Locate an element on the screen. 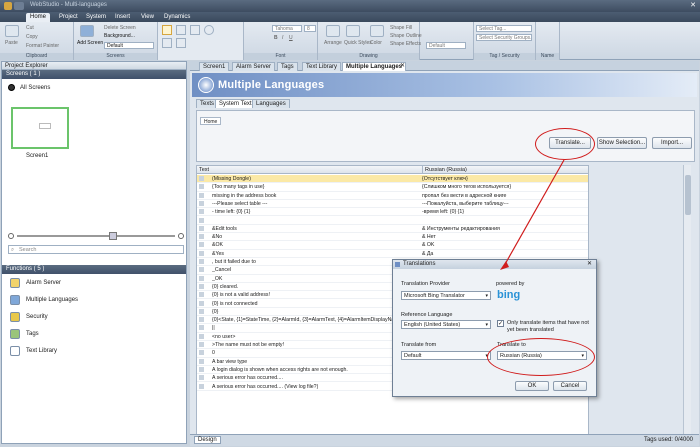  callout-arrow-line is located at coordinates (534, 213).